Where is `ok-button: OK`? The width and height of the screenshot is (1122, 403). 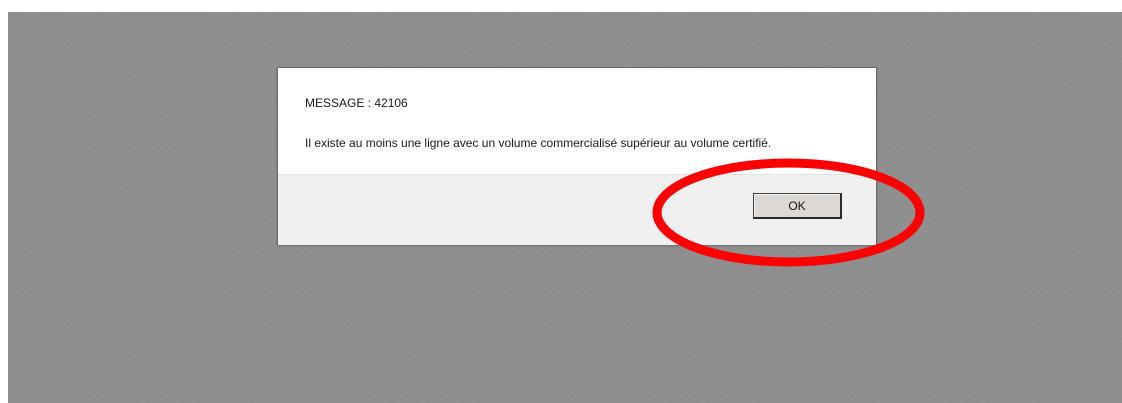
ok-button: OK is located at coordinates (797, 206).